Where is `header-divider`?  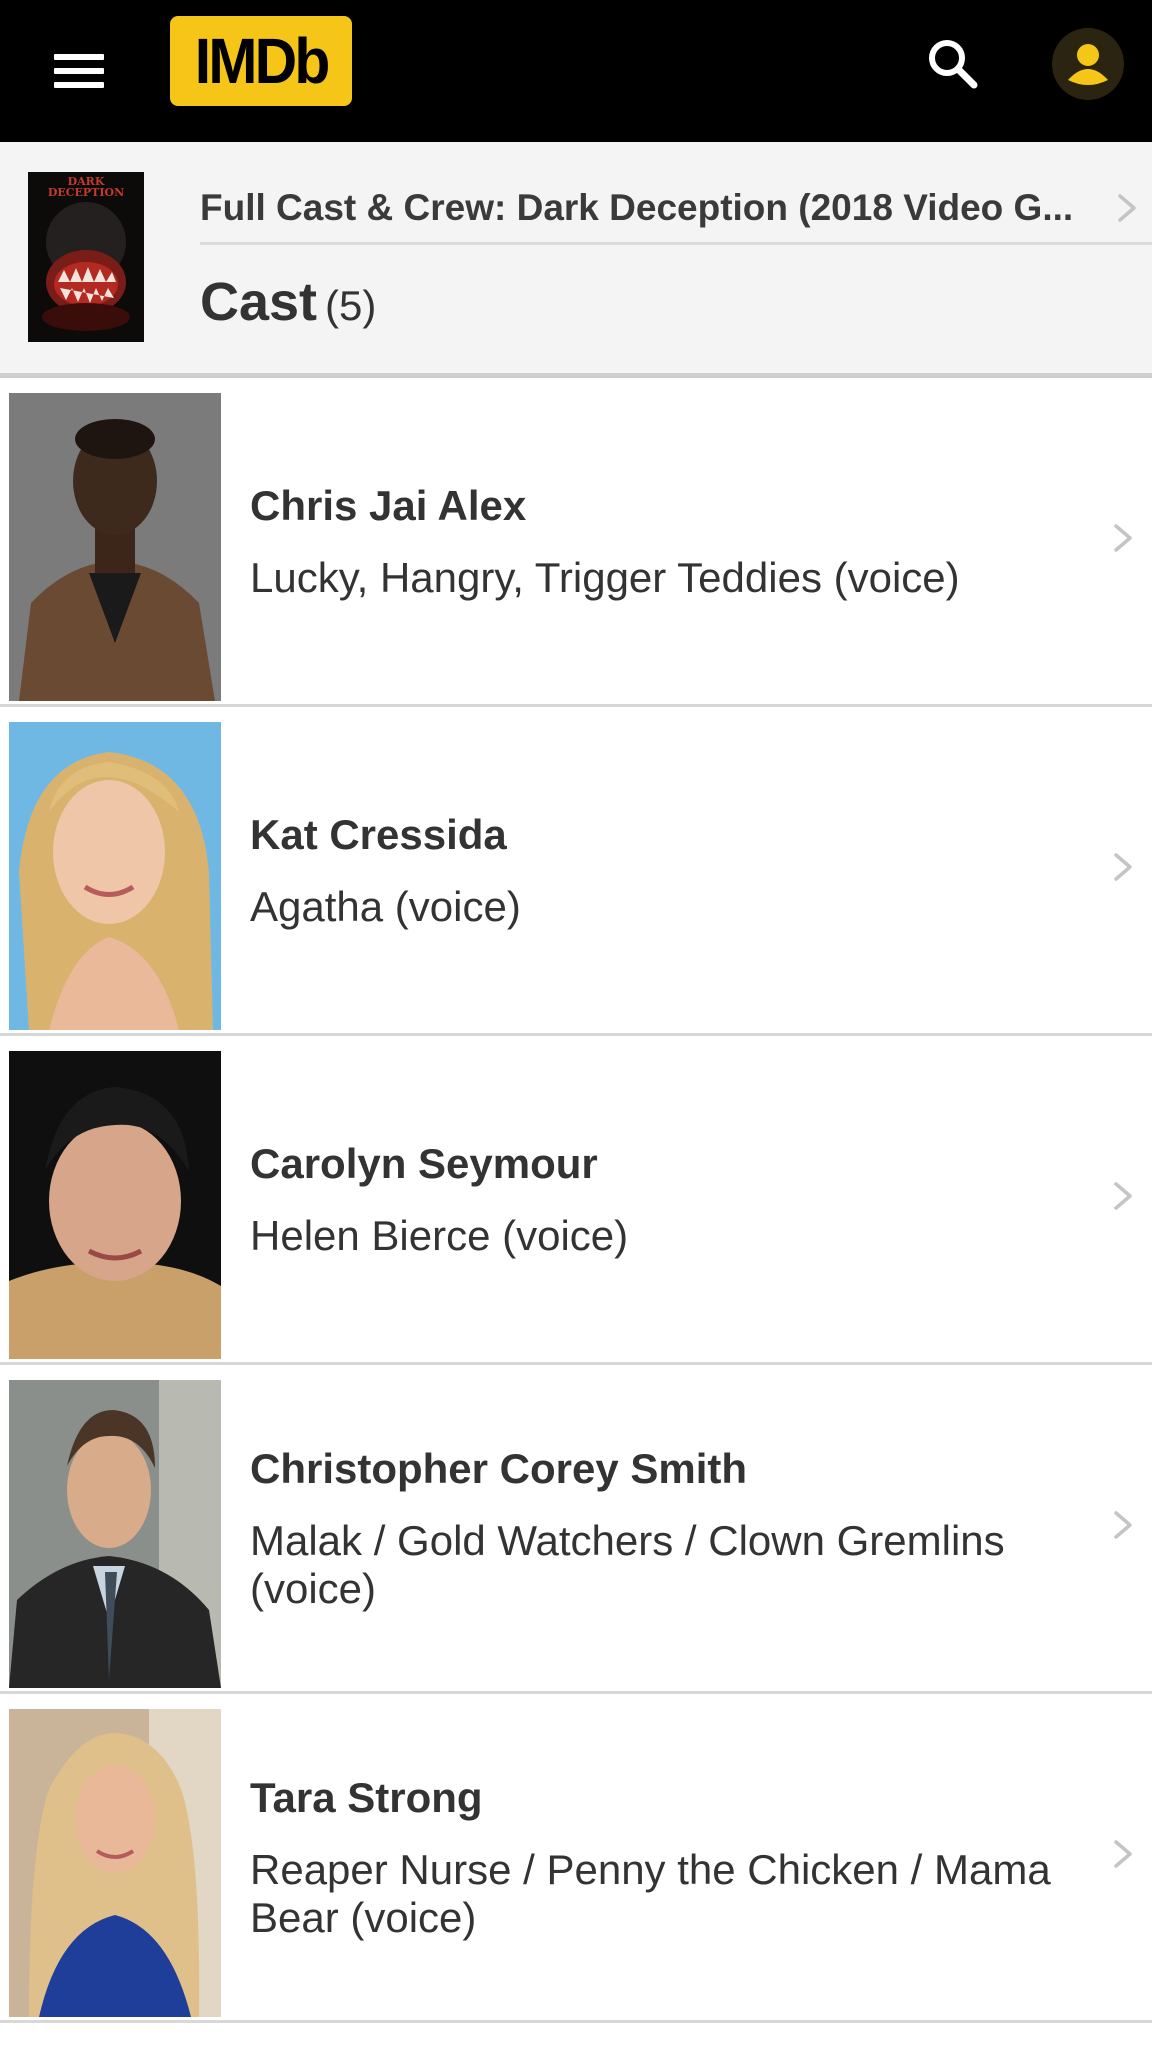
header-divider is located at coordinates (676, 243).